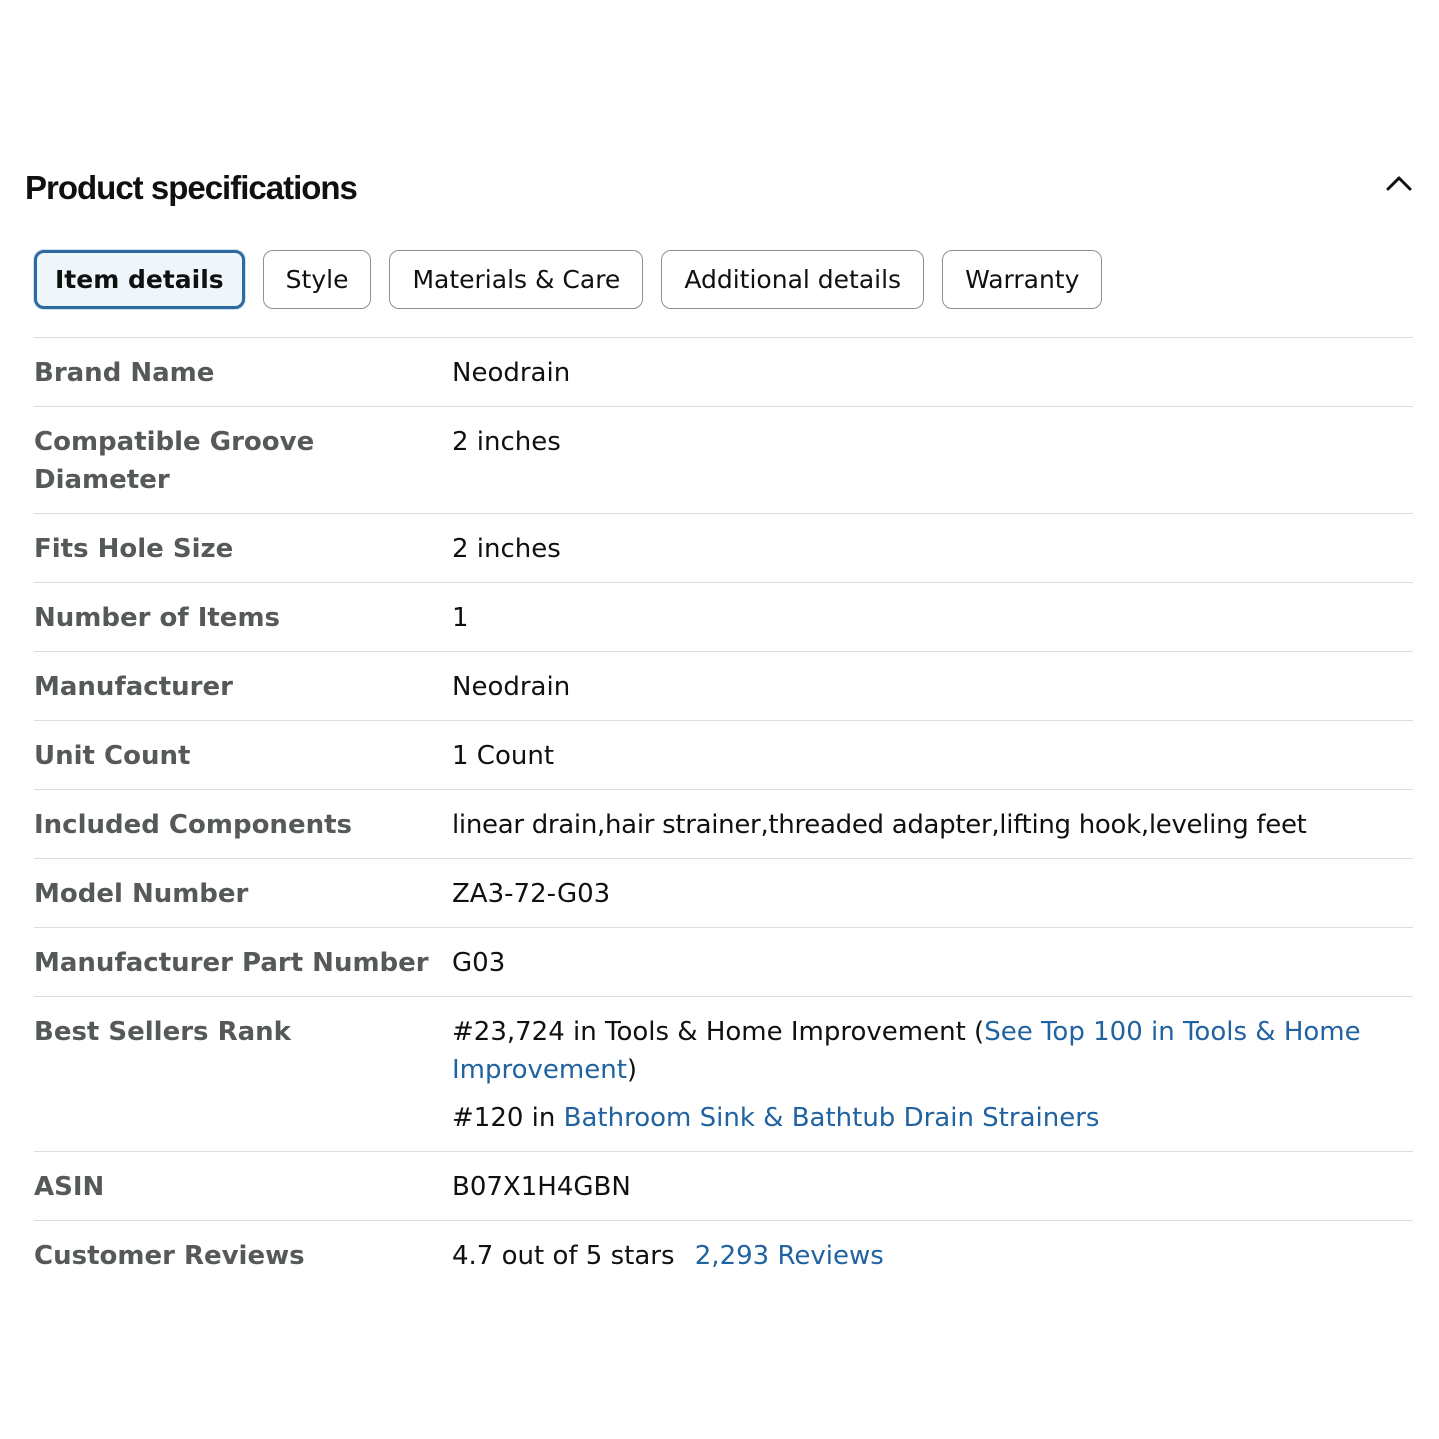  I want to click on spec-label: Unit Count, so click(112, 756).